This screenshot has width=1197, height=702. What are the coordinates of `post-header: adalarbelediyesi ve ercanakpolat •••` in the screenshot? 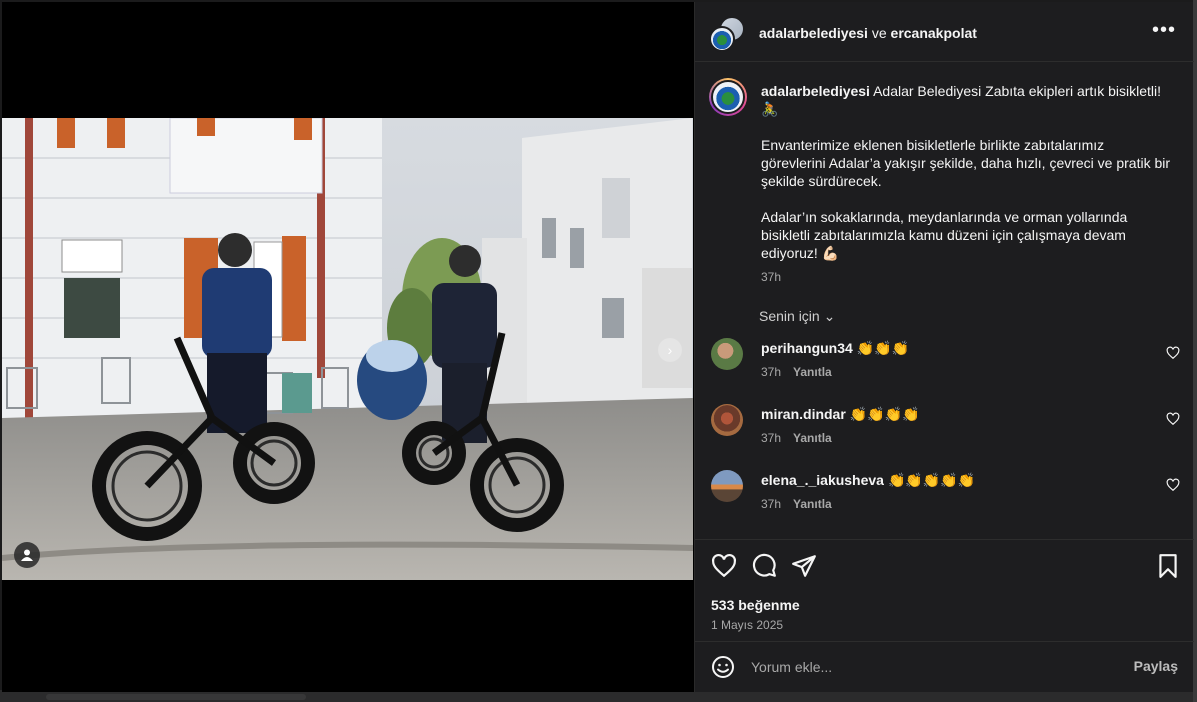 It's located at (944, 32).